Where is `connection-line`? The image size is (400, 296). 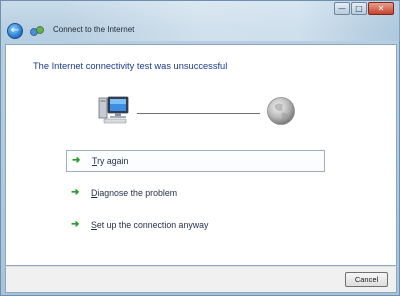
connection-line is located at coordinates (198, 113).